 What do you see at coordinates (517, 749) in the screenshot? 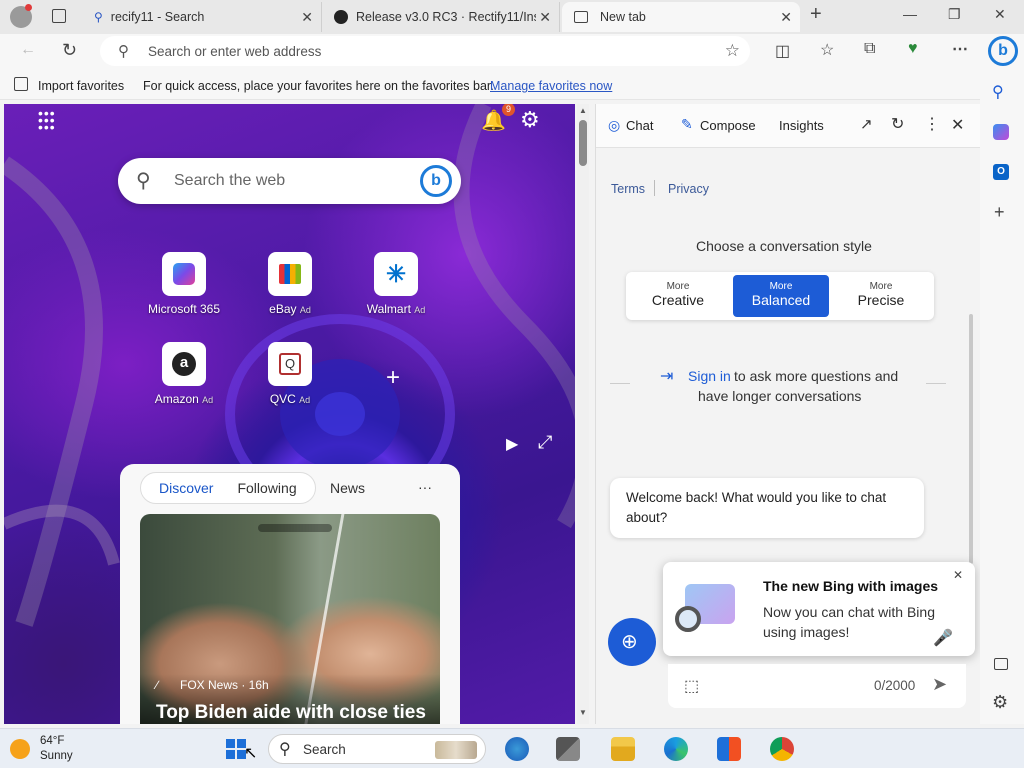
I see `edge-canary-icon` at bounding box center [517, 749].